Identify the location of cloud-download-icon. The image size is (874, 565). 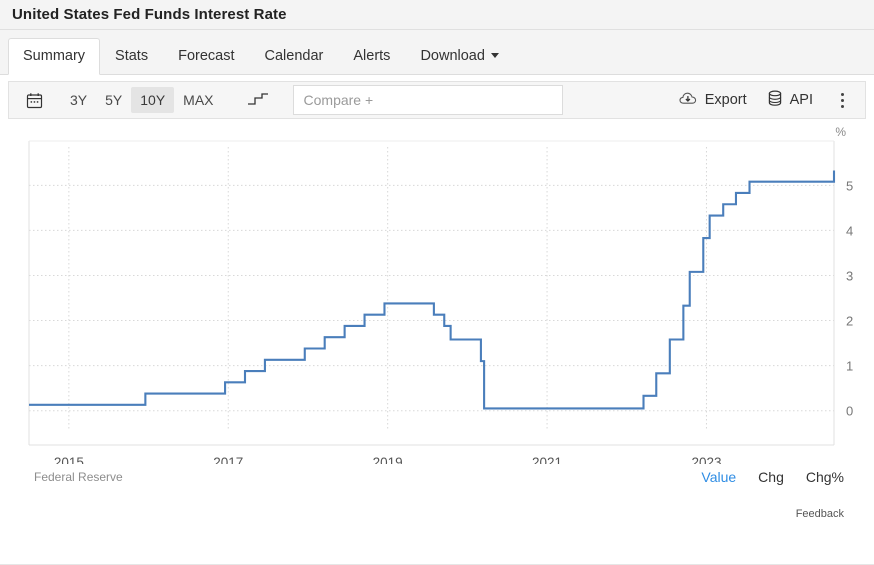
(688, 100).